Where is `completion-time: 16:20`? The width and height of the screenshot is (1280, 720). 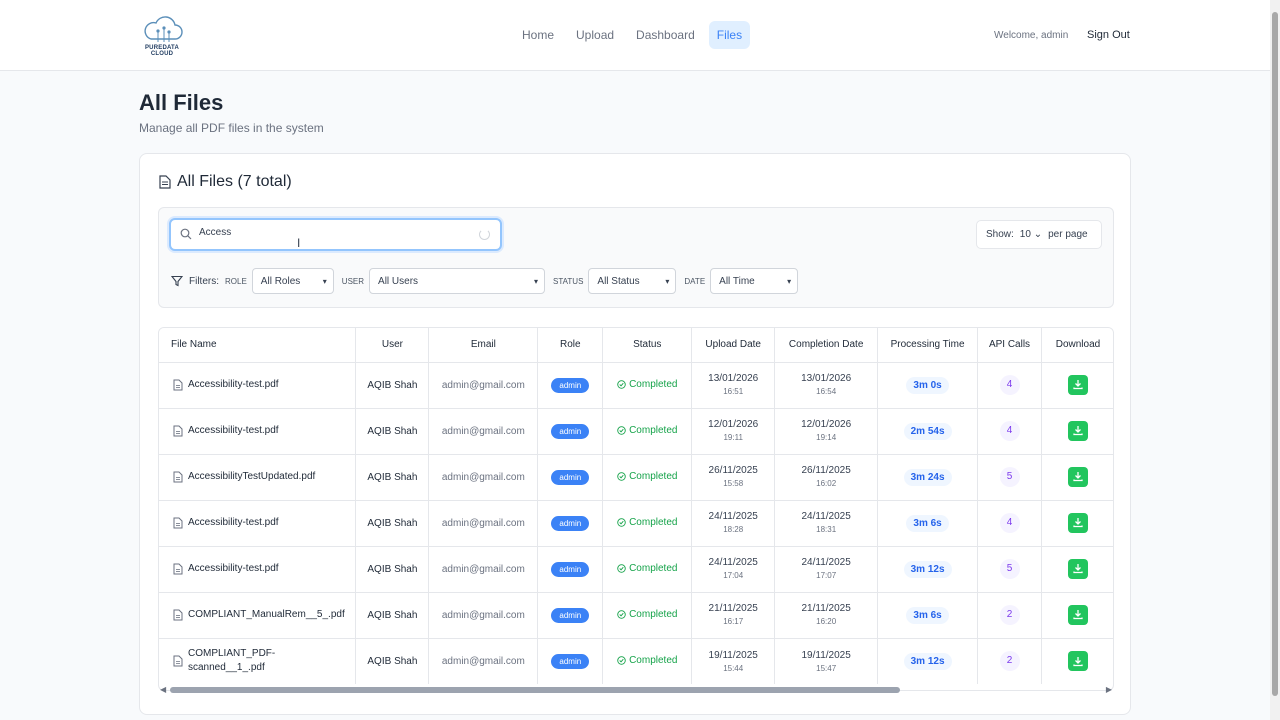 completion-time: 16:20 is located at coordinates (826, 622).